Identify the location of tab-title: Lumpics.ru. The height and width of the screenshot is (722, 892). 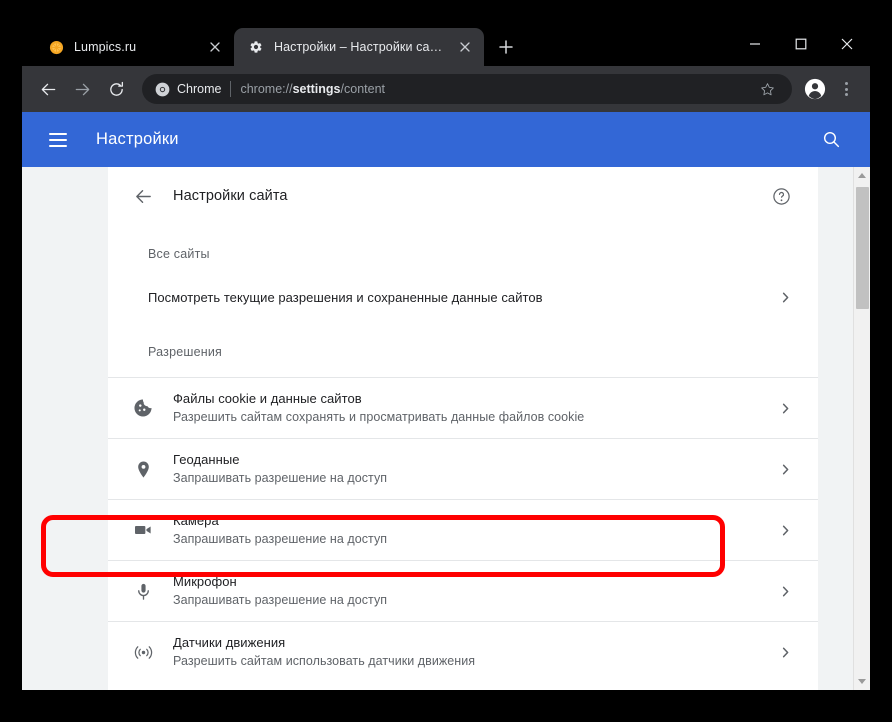
(105, 47).